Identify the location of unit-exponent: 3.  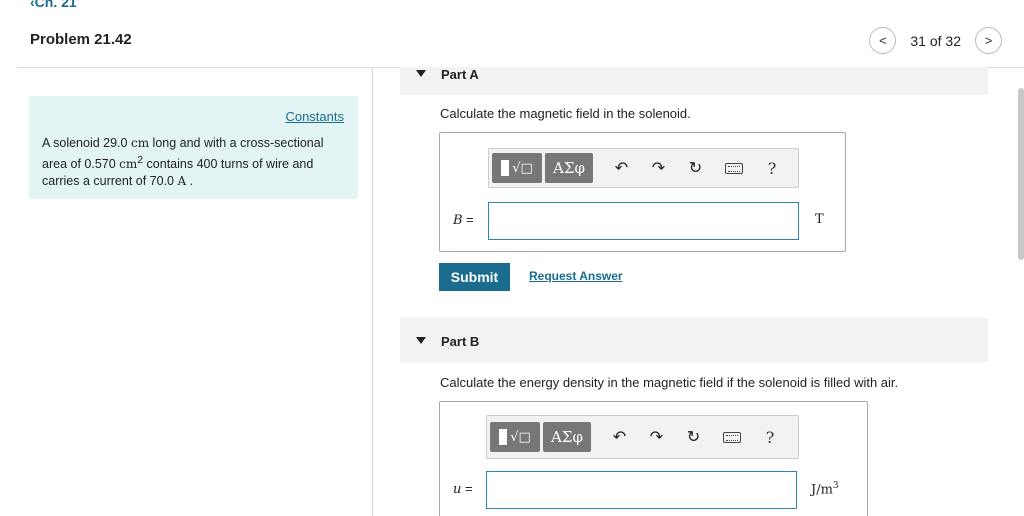
(835, 486).